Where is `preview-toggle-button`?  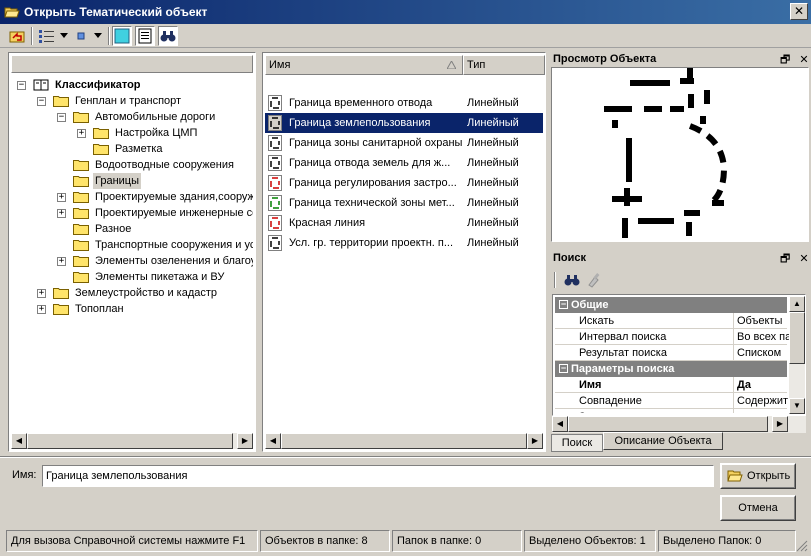
preview-toggle-button is located at coordinates (122, 36).